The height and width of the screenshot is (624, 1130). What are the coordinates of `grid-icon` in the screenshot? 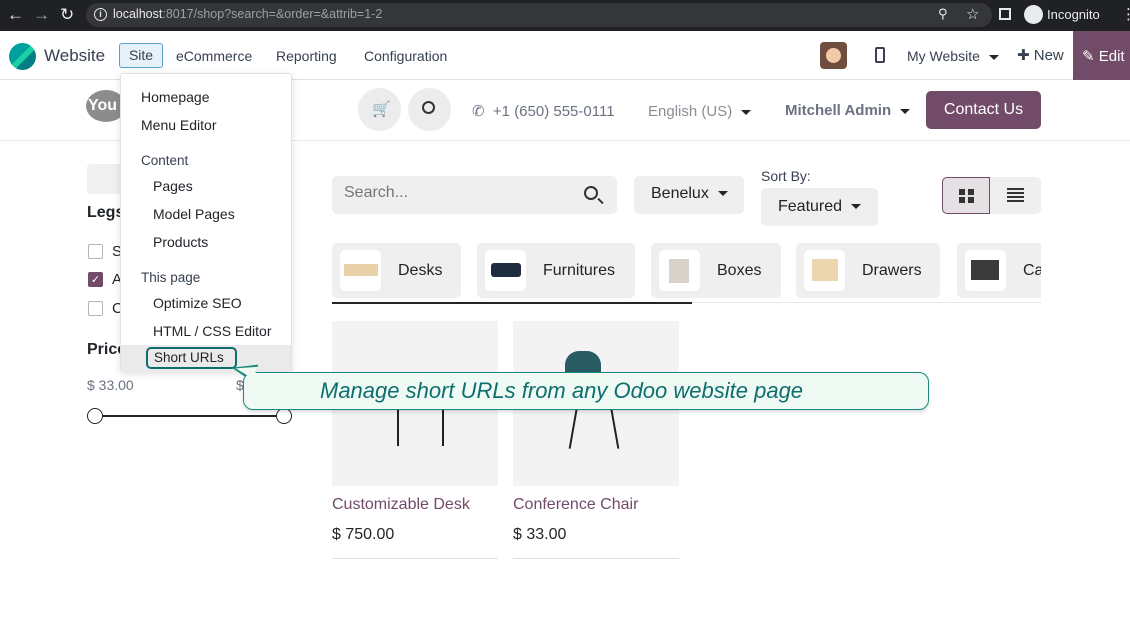 It's located at (966, 196).